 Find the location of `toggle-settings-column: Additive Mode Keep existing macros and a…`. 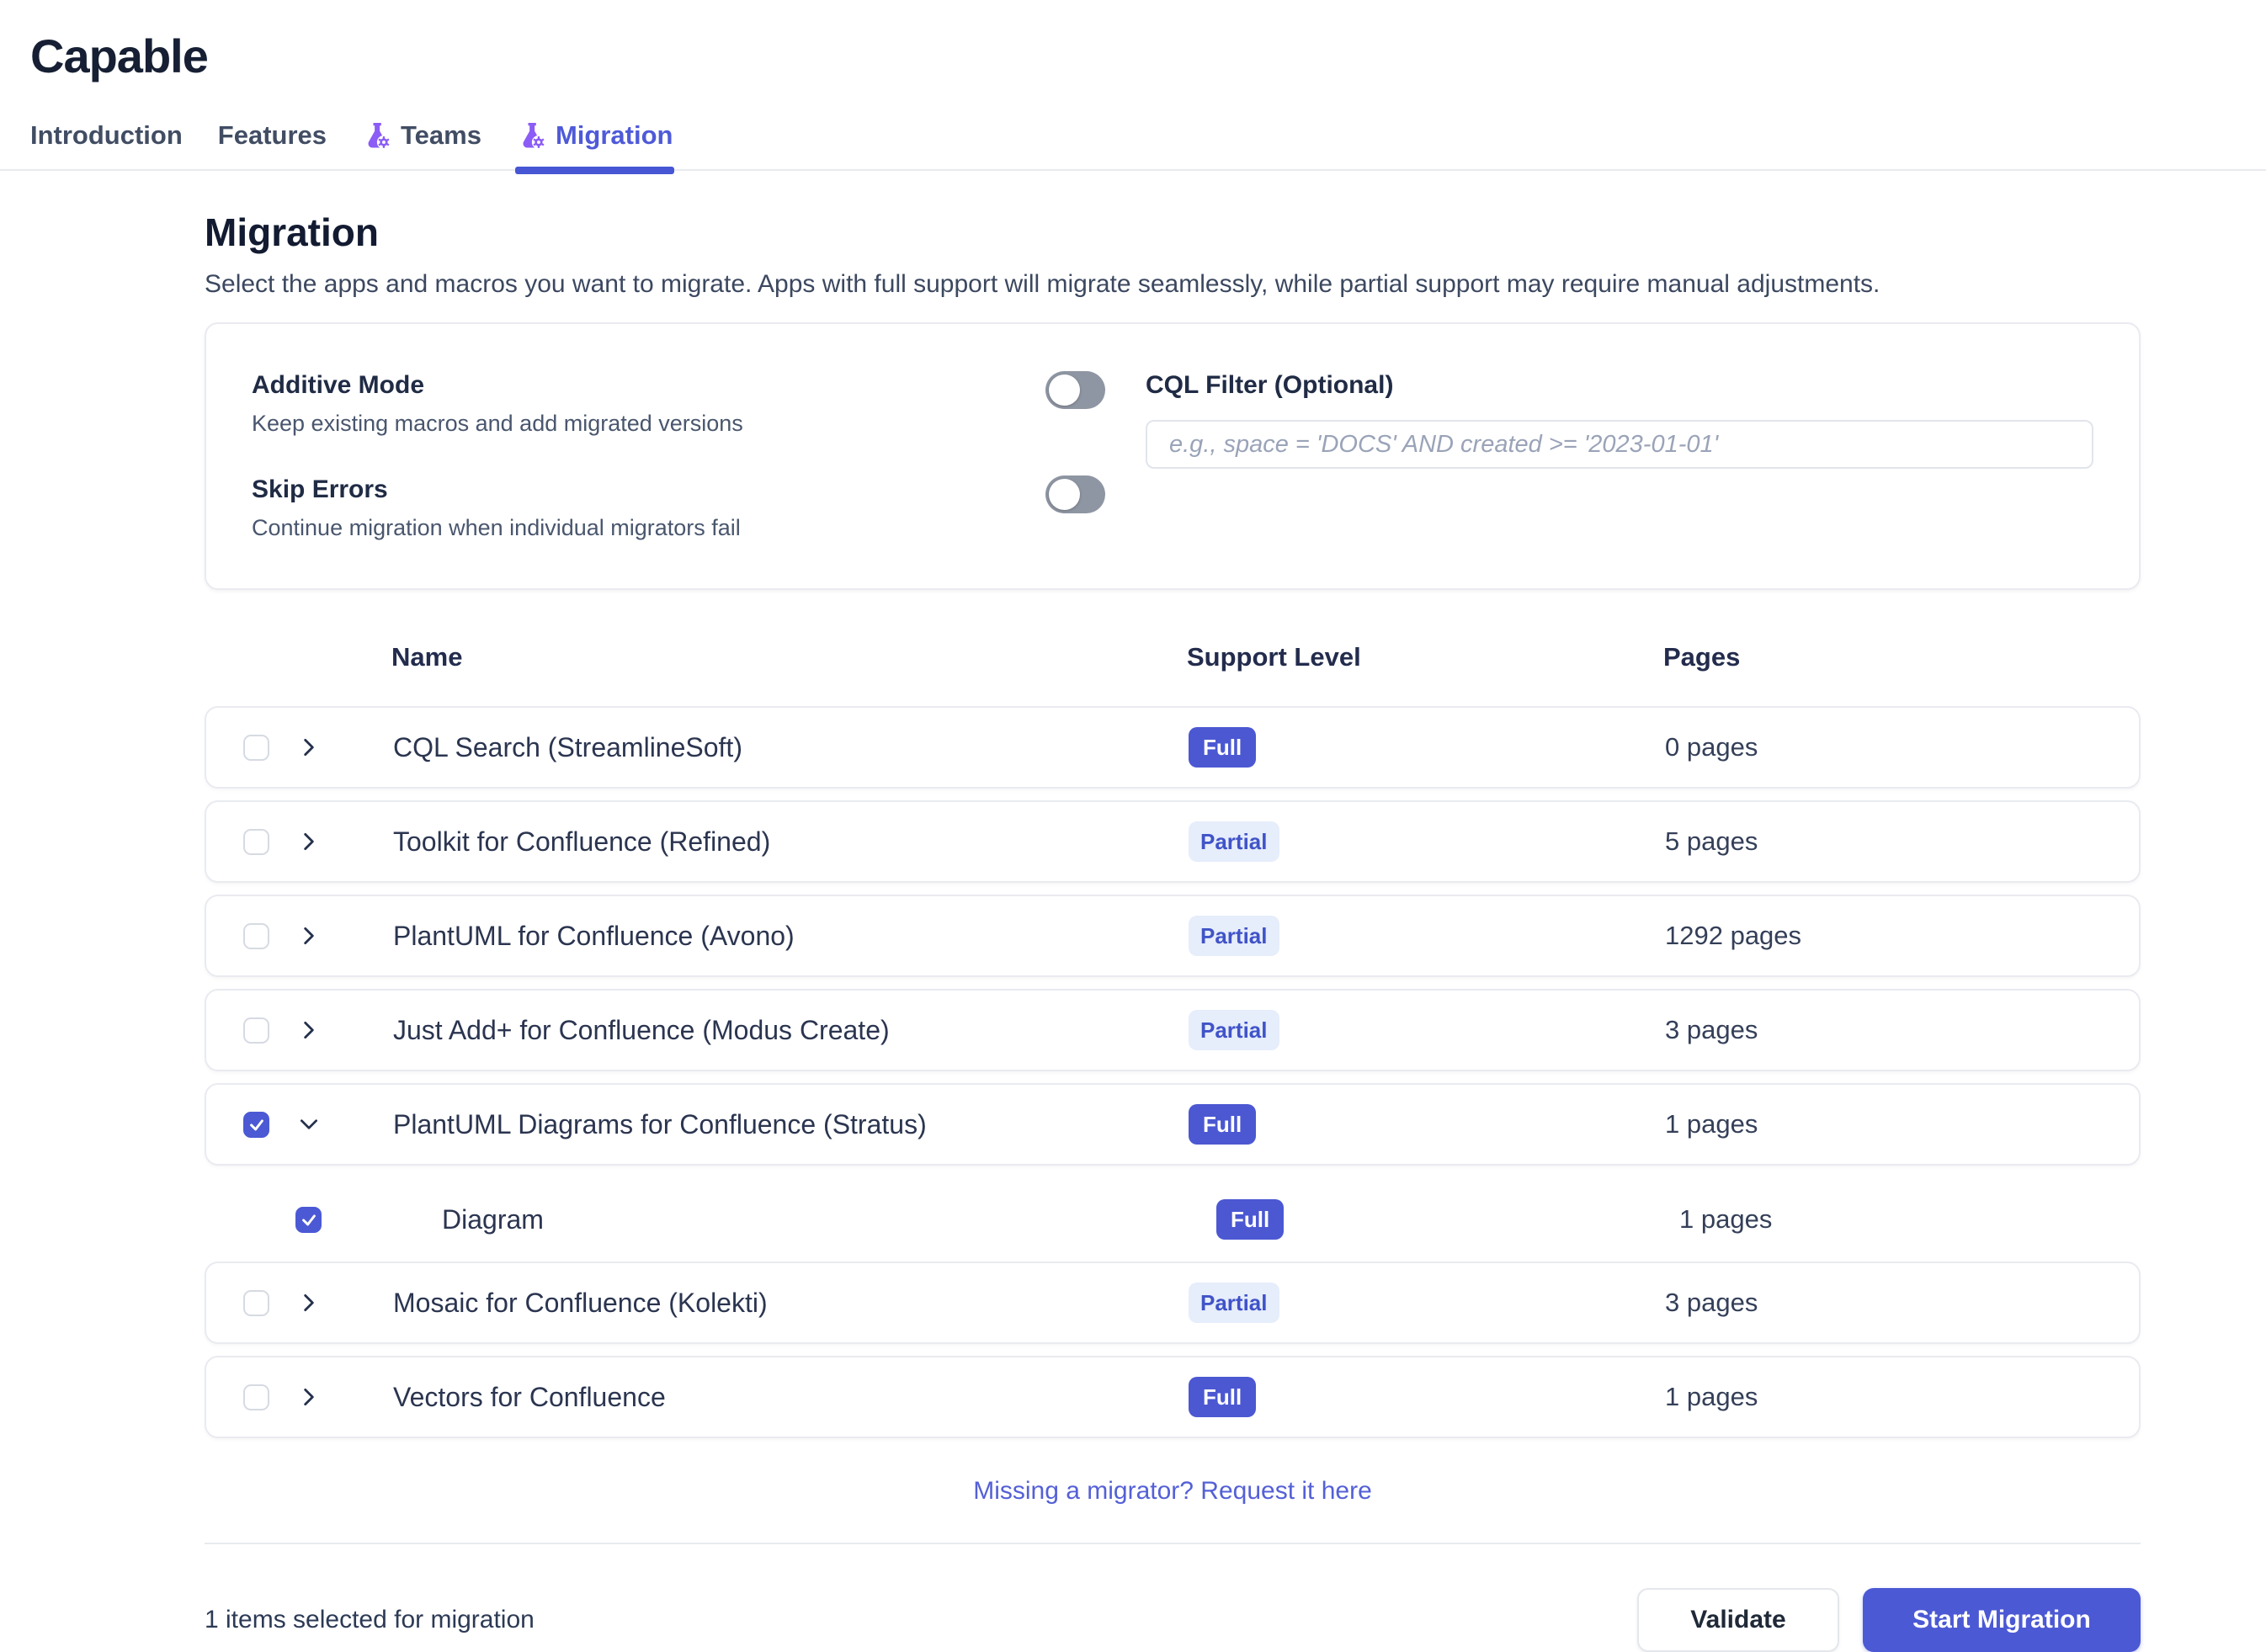

toggle-settings-column: Additive Mode Keep existing macros and a… is located at coordinates (678, 456).